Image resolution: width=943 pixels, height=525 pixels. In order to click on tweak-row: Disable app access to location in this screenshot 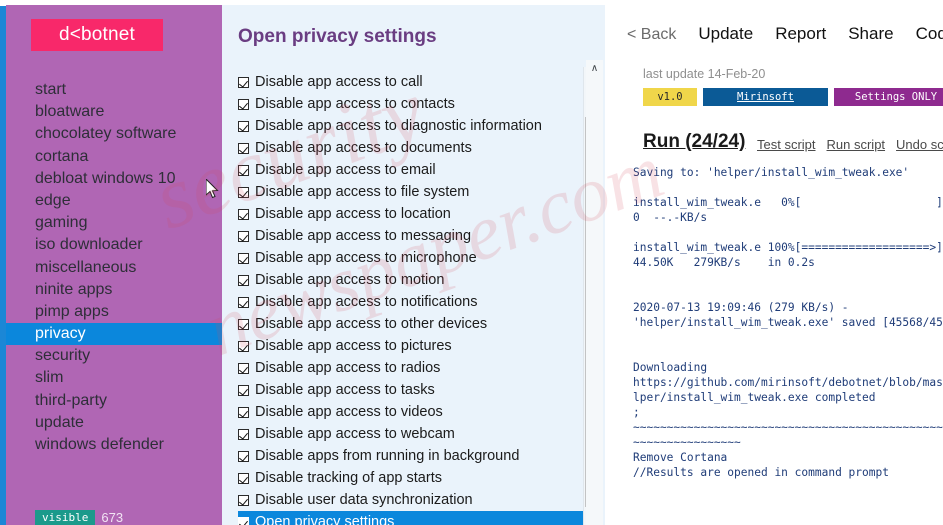, I will do `click(415, 214)`.